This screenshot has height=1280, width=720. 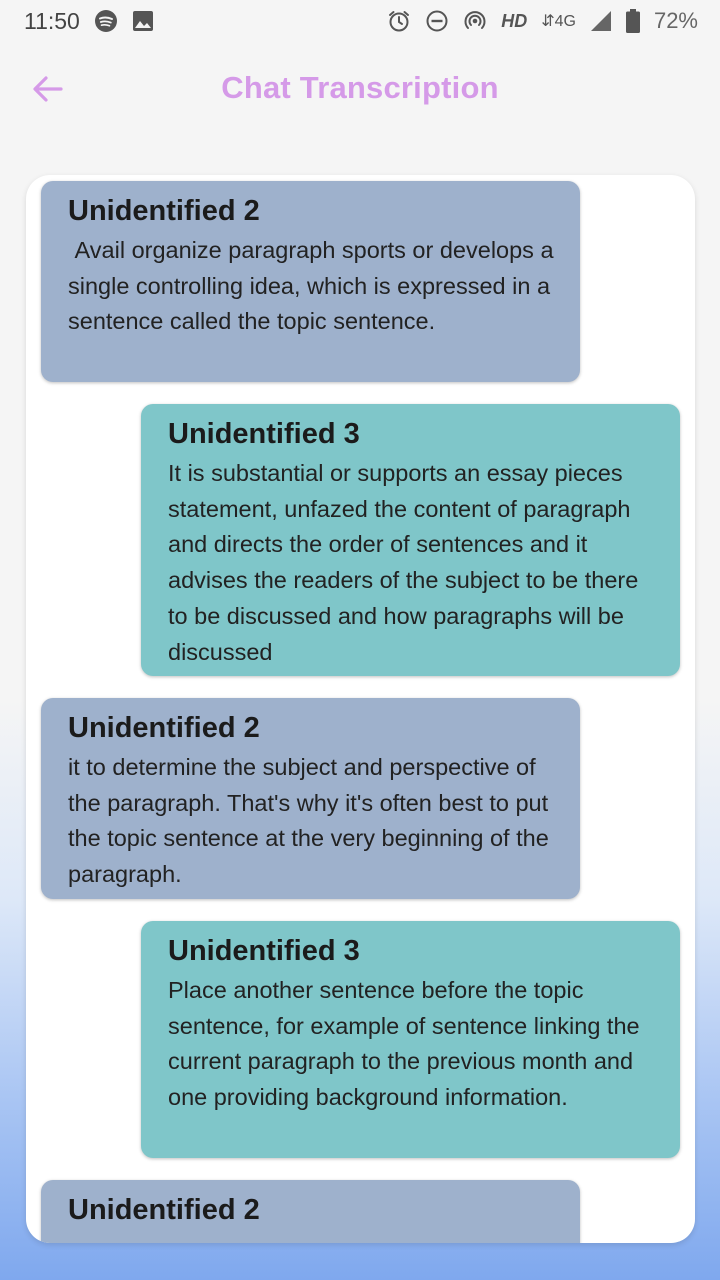 I want to click on back-button, so click(x=48, y=89).